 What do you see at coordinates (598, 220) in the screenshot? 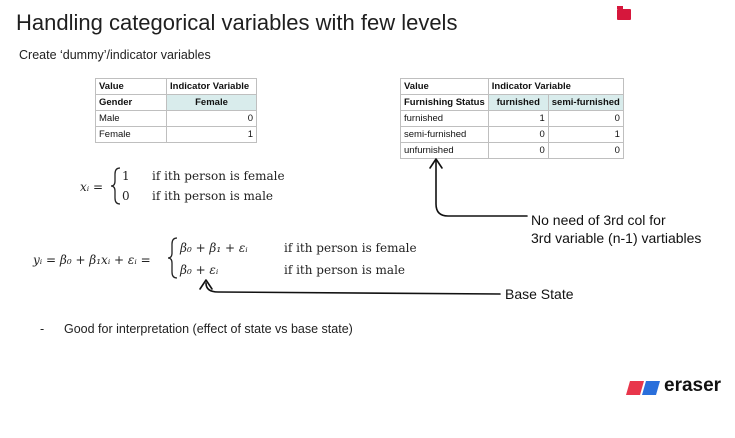
I see `column-note-line1: No need of 3rd col for` at bounding box center [598, 220].